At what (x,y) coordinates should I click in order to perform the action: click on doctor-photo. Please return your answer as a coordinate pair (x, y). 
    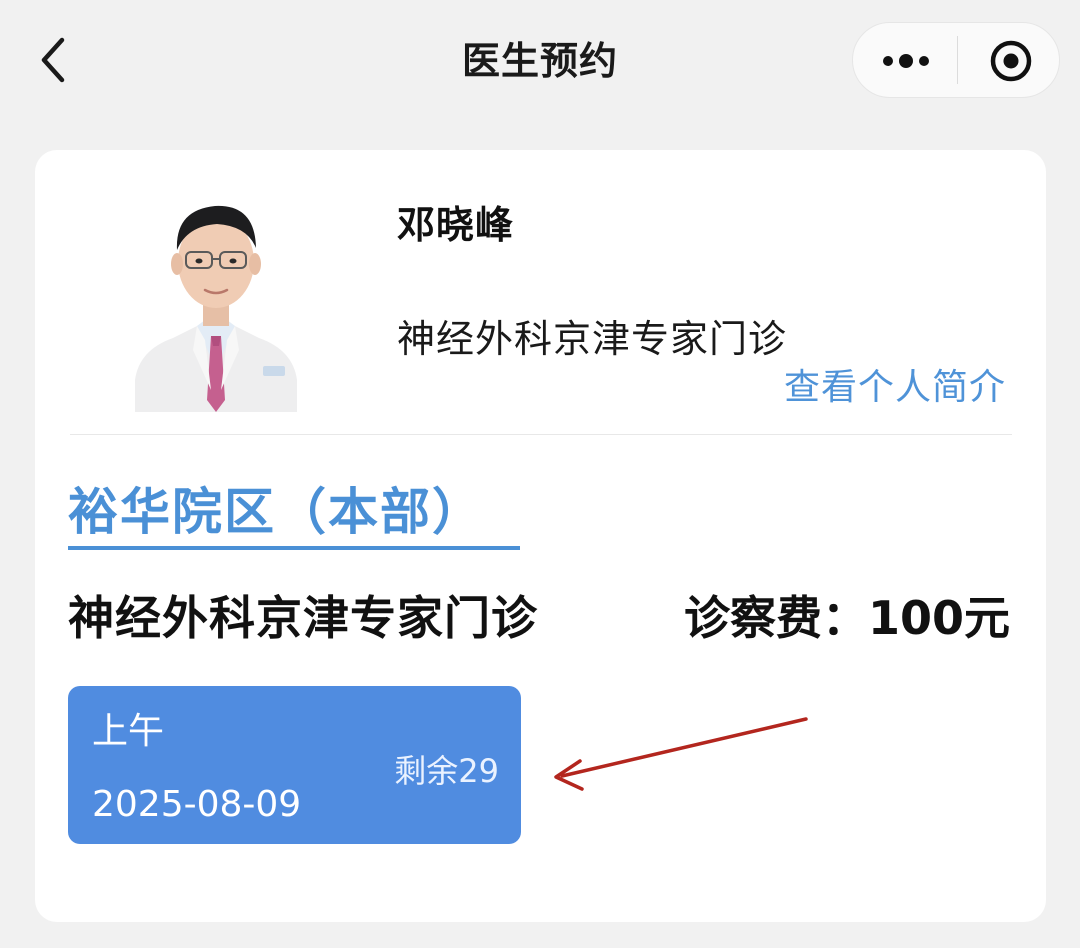
    Looking at the image, I should click on (216, 301).